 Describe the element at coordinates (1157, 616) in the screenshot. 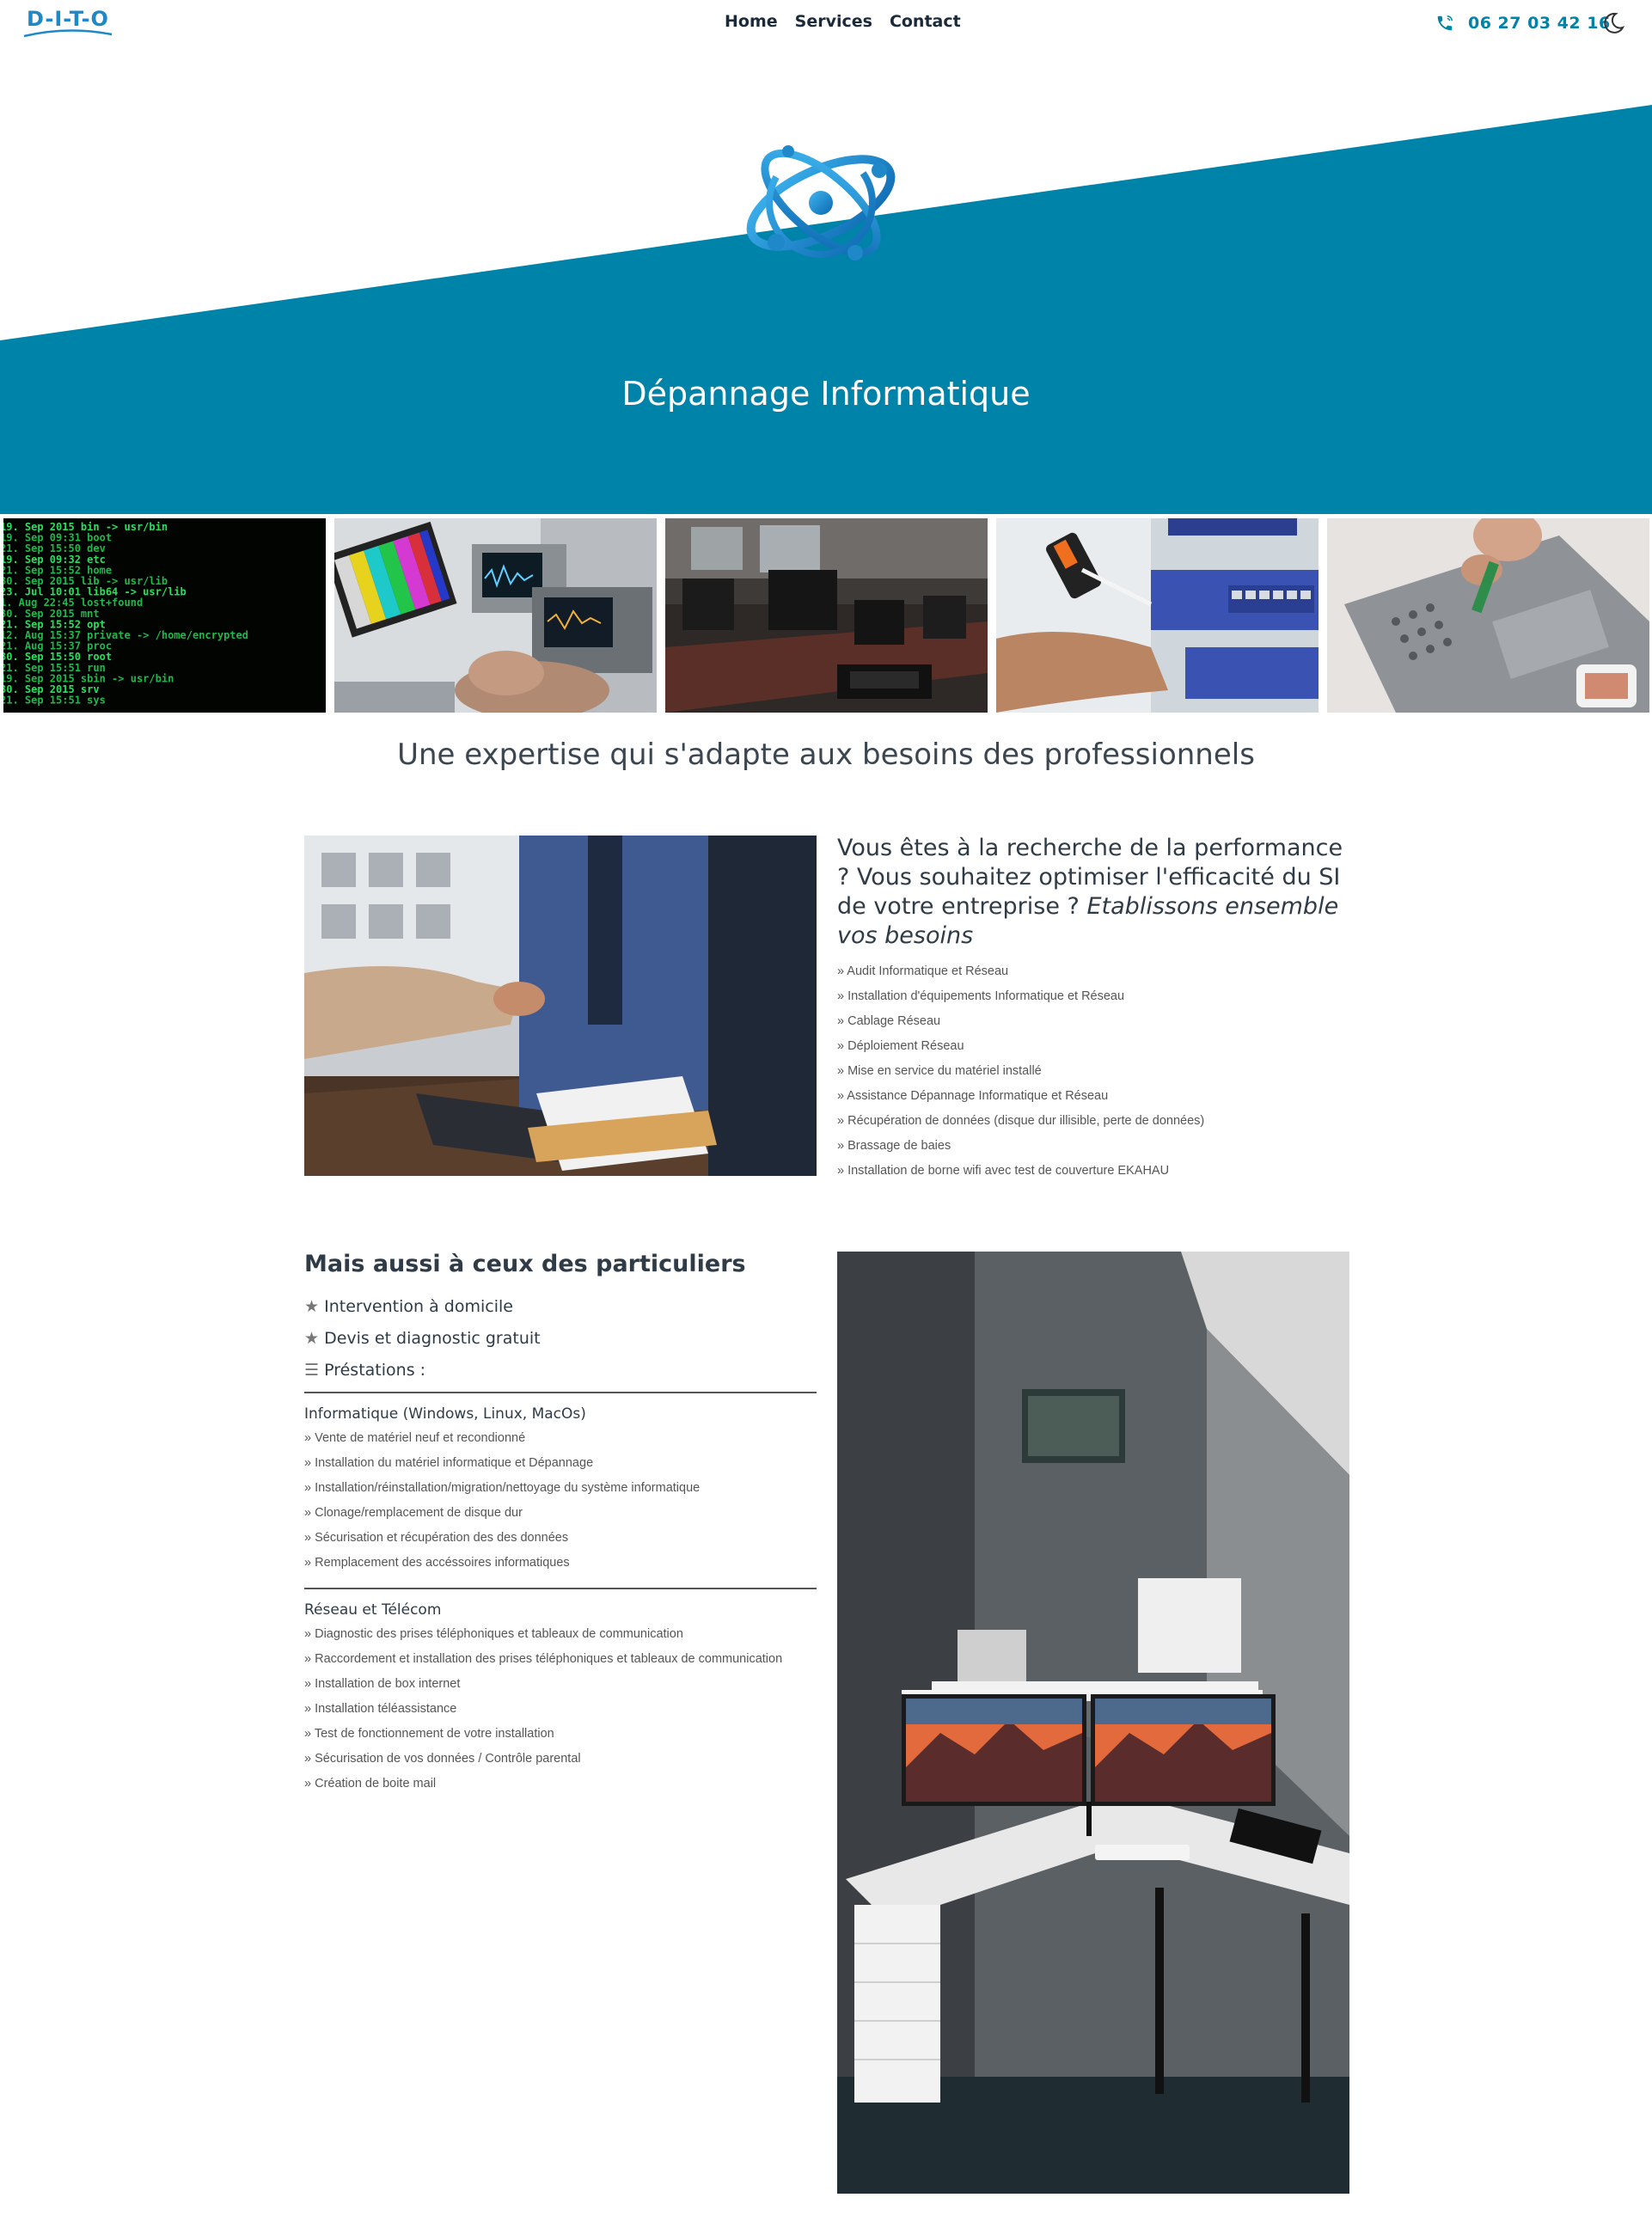

I see `gallery-image-network-switch` at that location.